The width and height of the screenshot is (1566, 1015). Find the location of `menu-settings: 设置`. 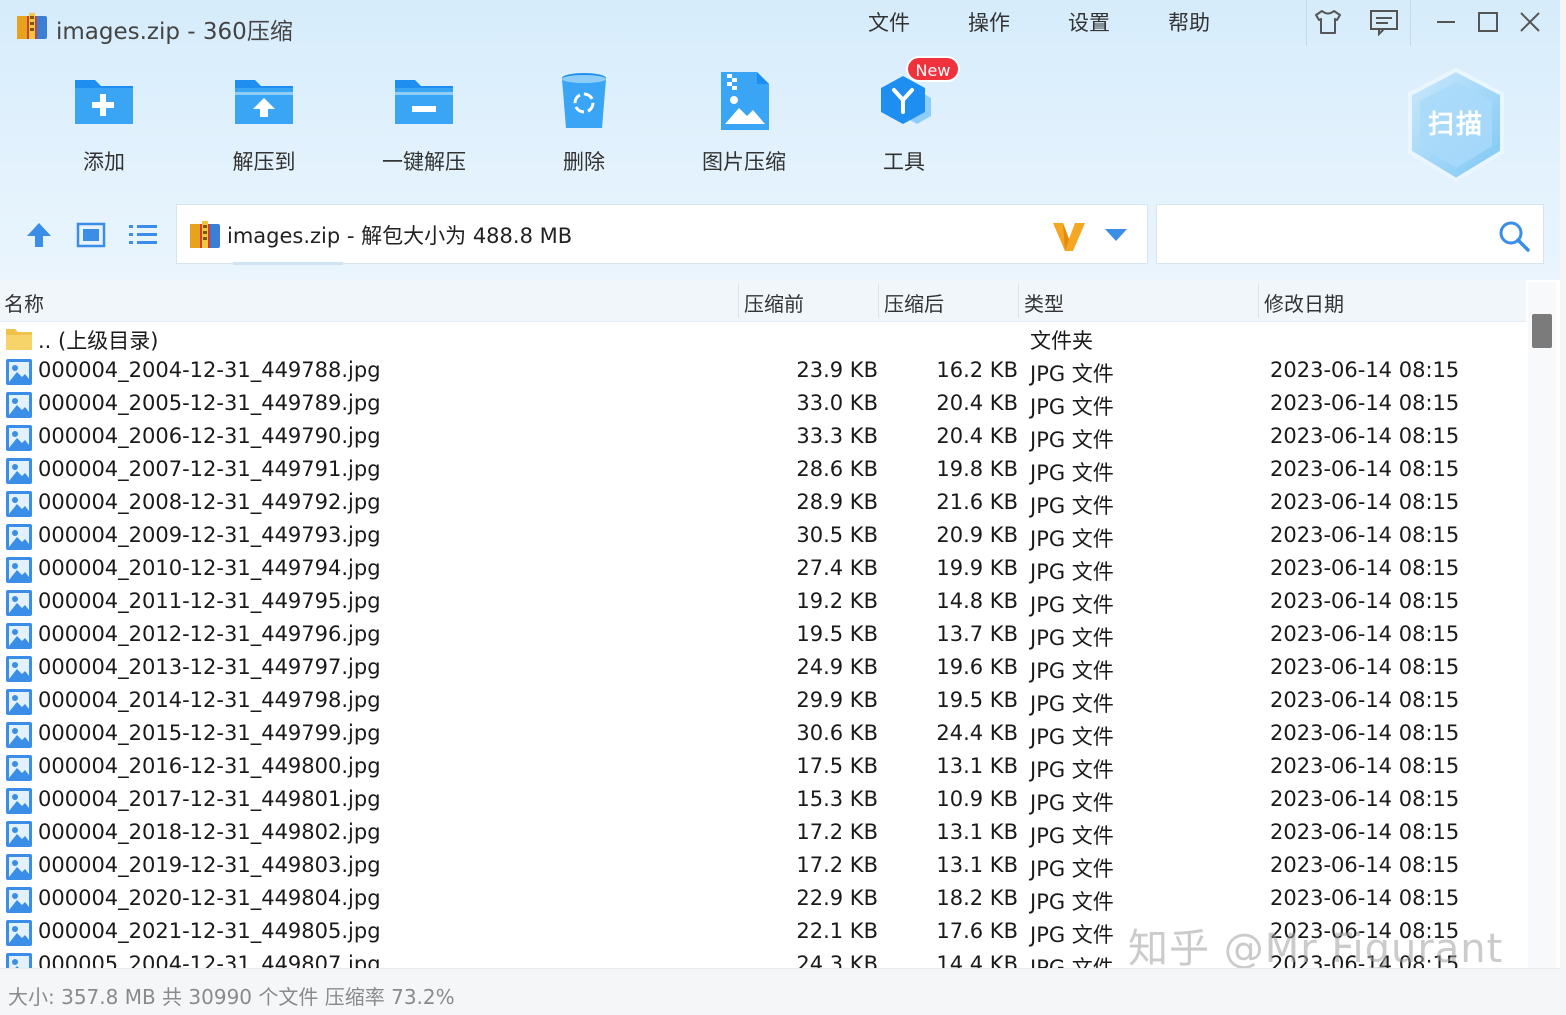

menu-settings: 设置 is located at coordinates (1118, 23).